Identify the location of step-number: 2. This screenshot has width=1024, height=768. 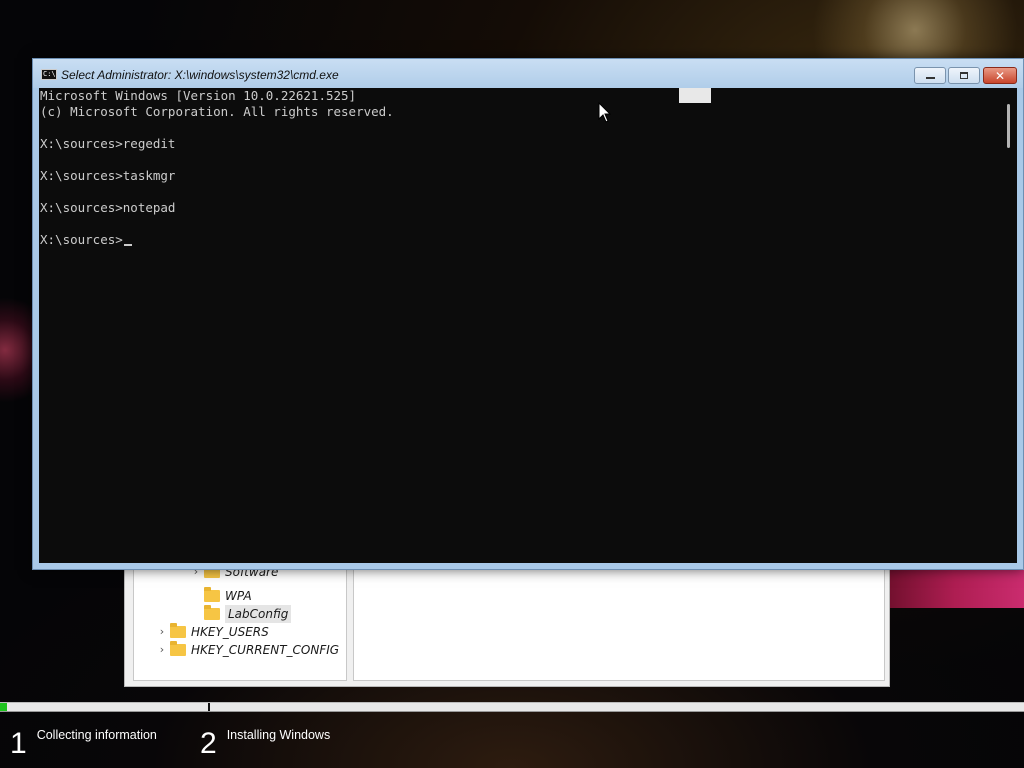
(208, 743).